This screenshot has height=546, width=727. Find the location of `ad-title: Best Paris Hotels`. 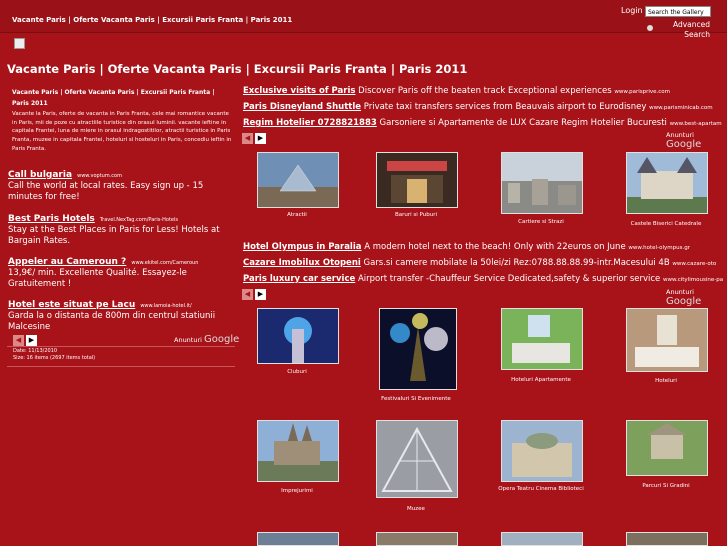

ad-title: Best Paris Hotels is located at coordinates (51, 219).